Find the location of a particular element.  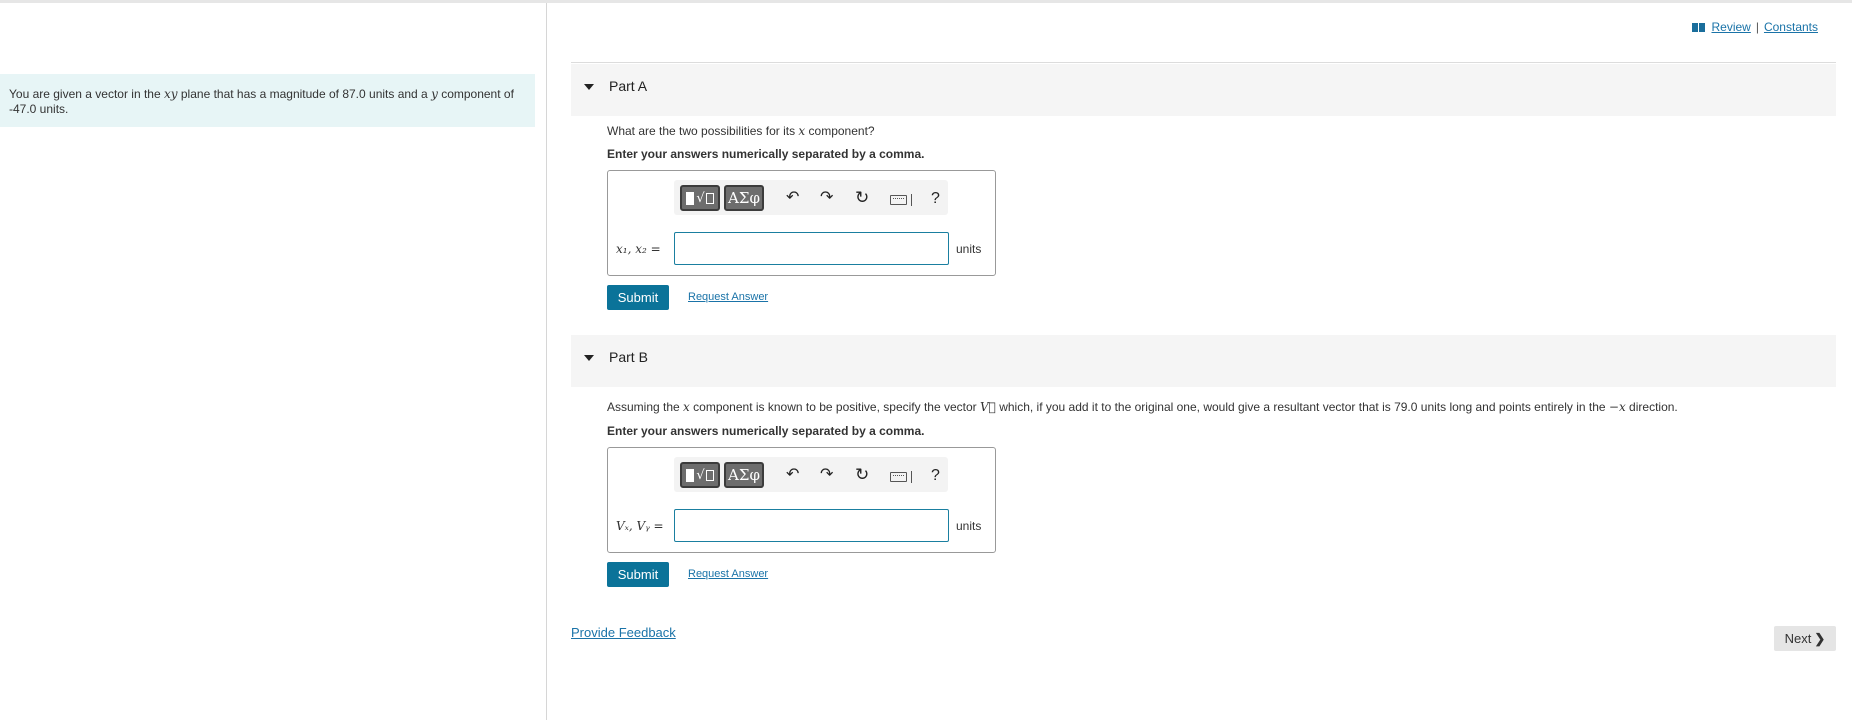

part-a-question-before: What are the two possibilities for its is located at coordinates (703, 131).